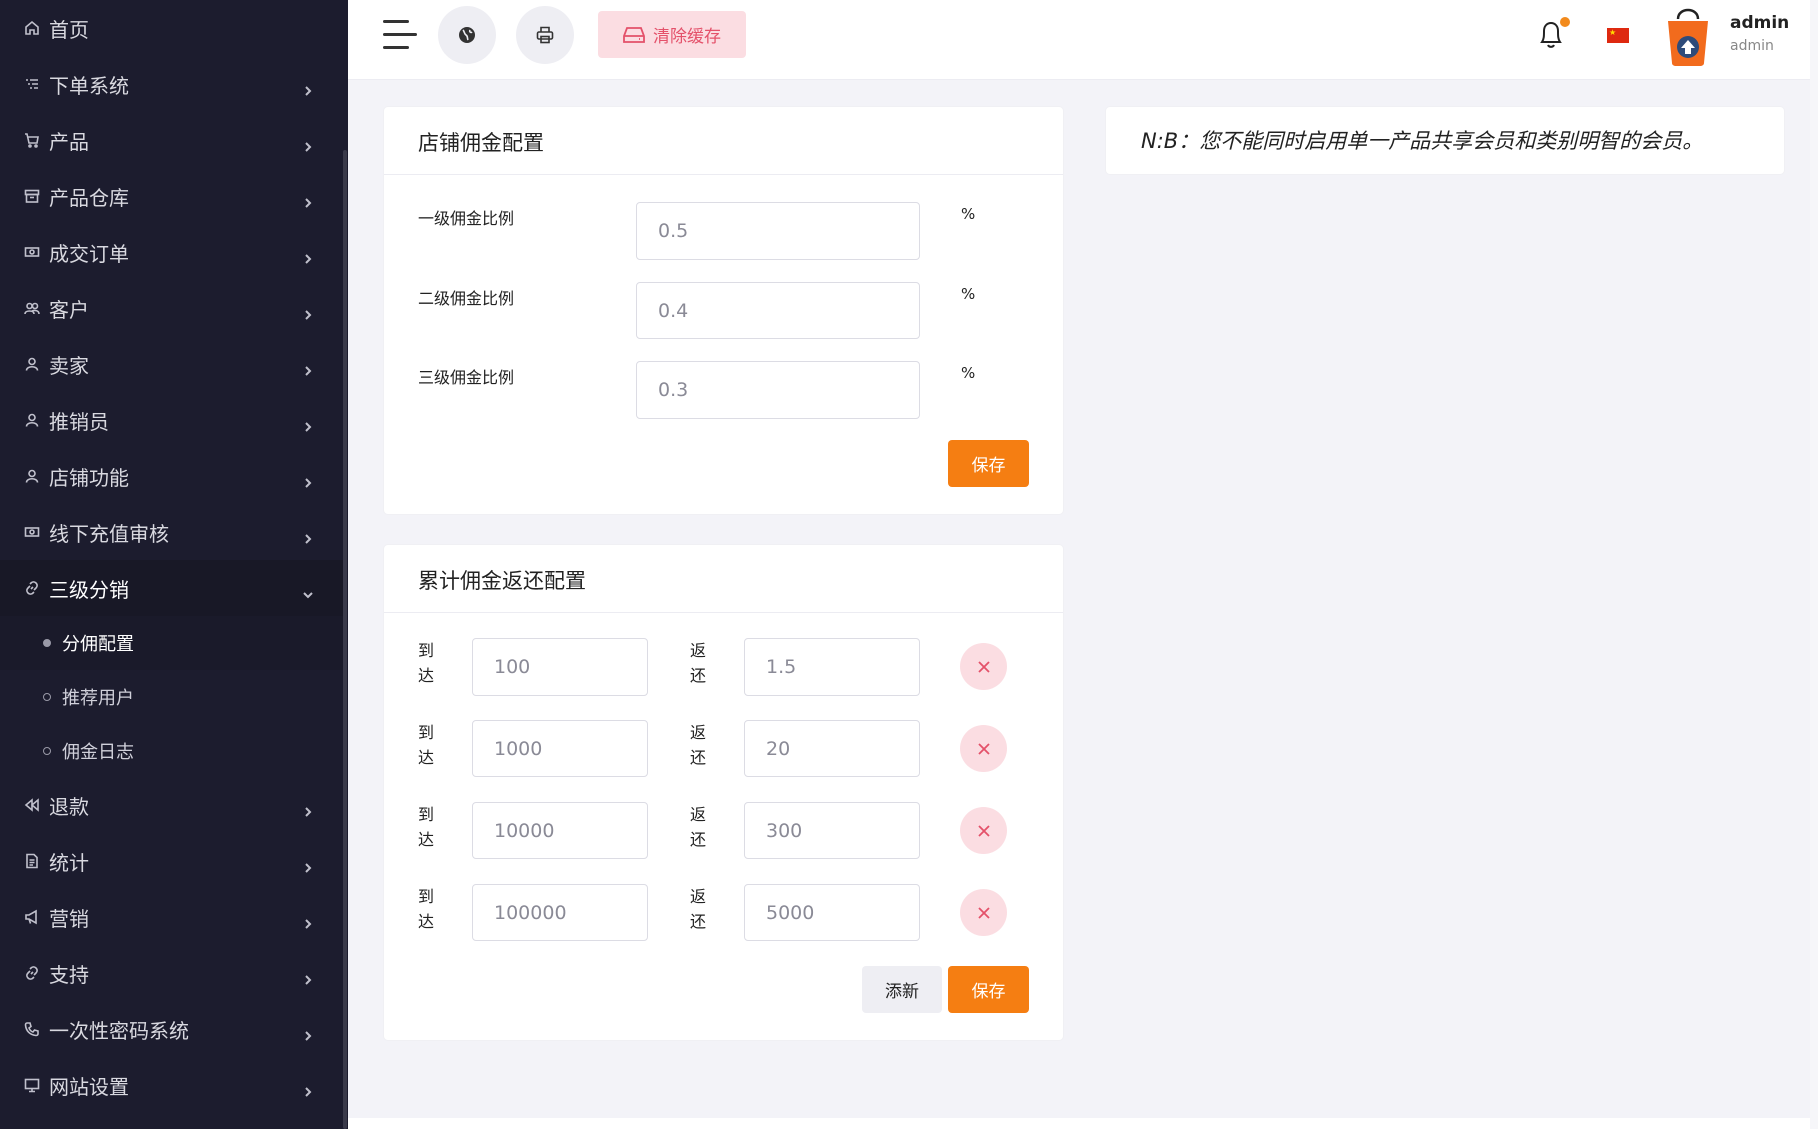 The height and width of the screenshot is (1129, 1818). What do you see at coordinates (32, 805) in the screenshot?
I see `rewind-icon` at bounding box center [32, 805].